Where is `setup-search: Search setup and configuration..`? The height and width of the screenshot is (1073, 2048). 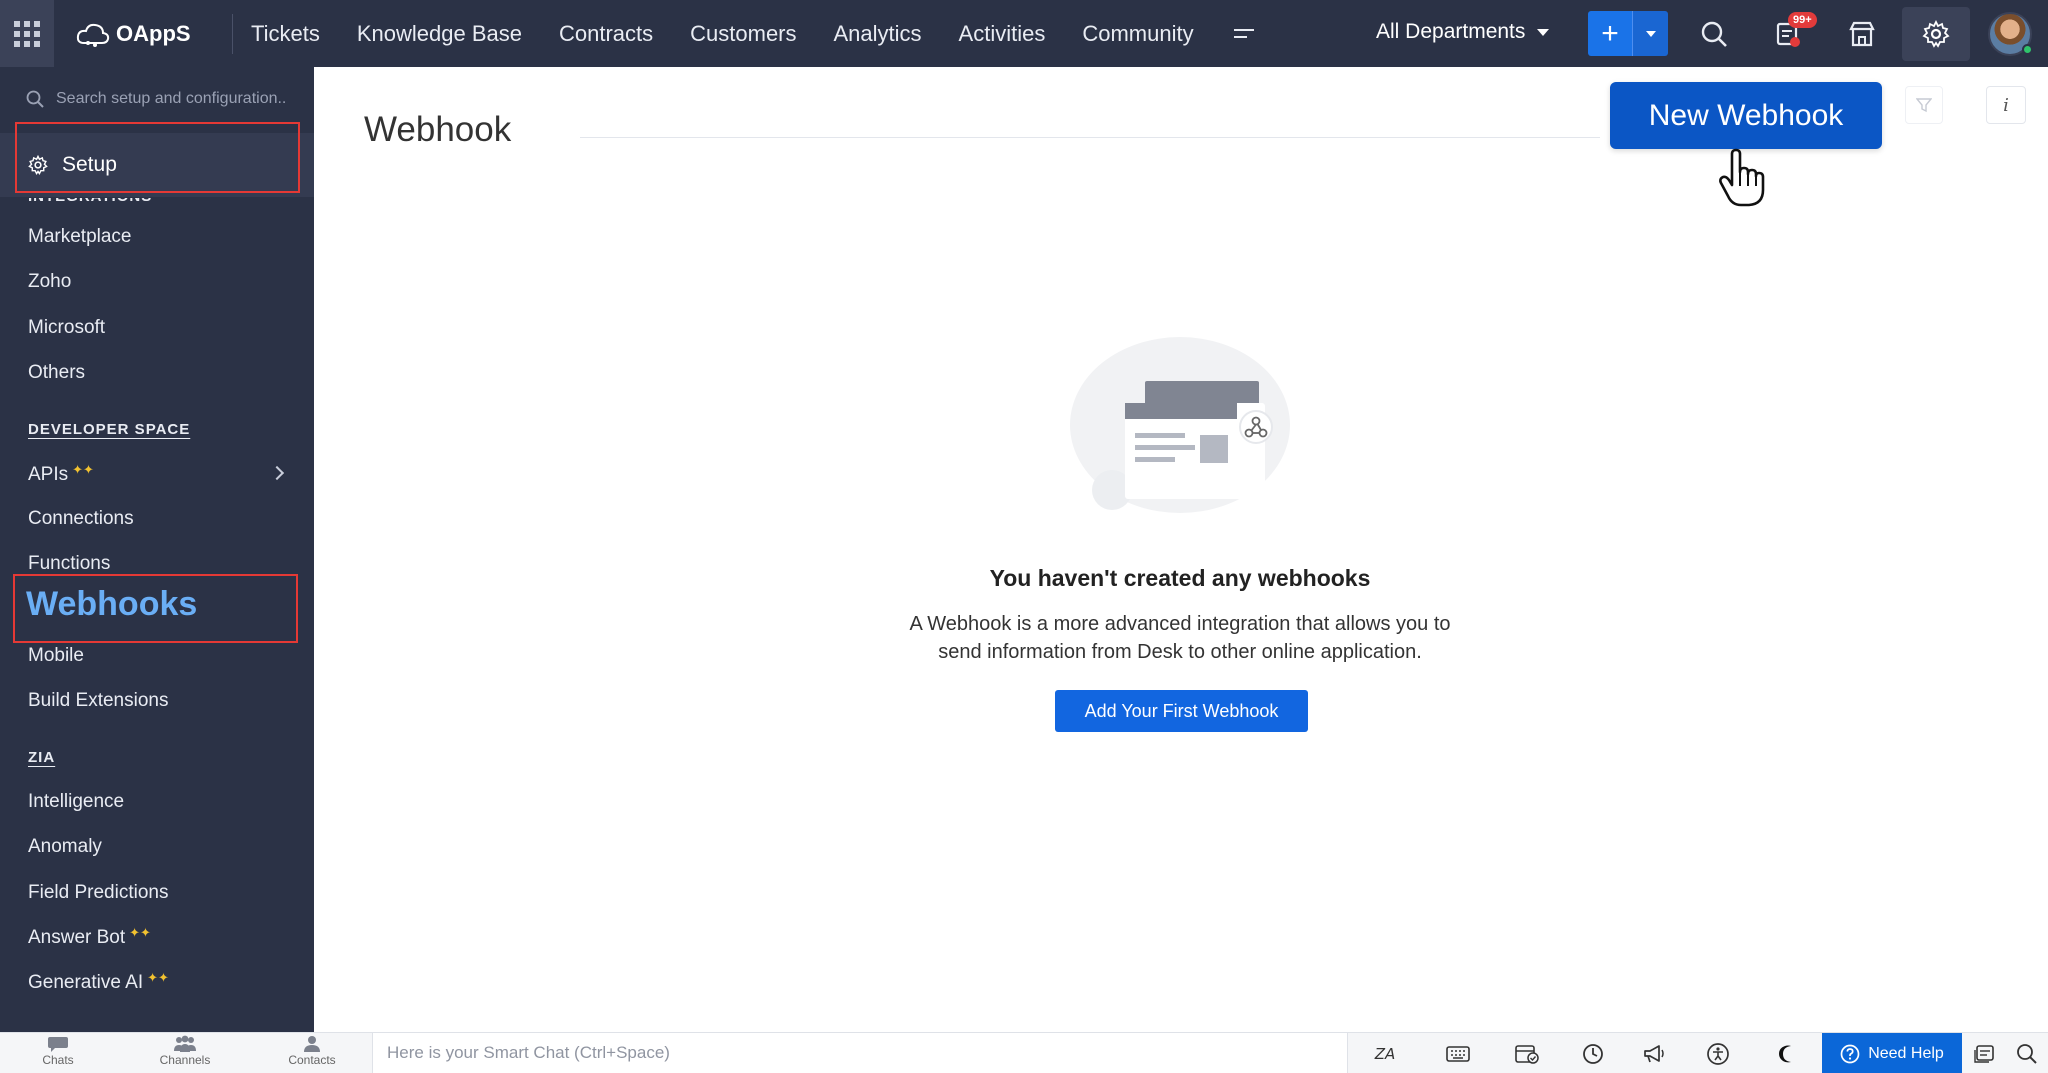 setup-search: Search setup and configuration.. is located at coordinates (156, 99).